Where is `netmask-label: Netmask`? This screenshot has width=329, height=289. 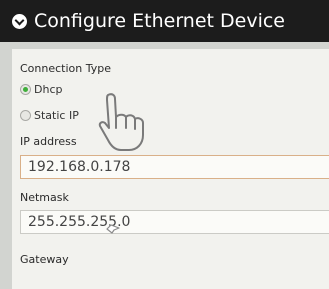 netmask-label: Netmask is located at coordinates (44, 197).